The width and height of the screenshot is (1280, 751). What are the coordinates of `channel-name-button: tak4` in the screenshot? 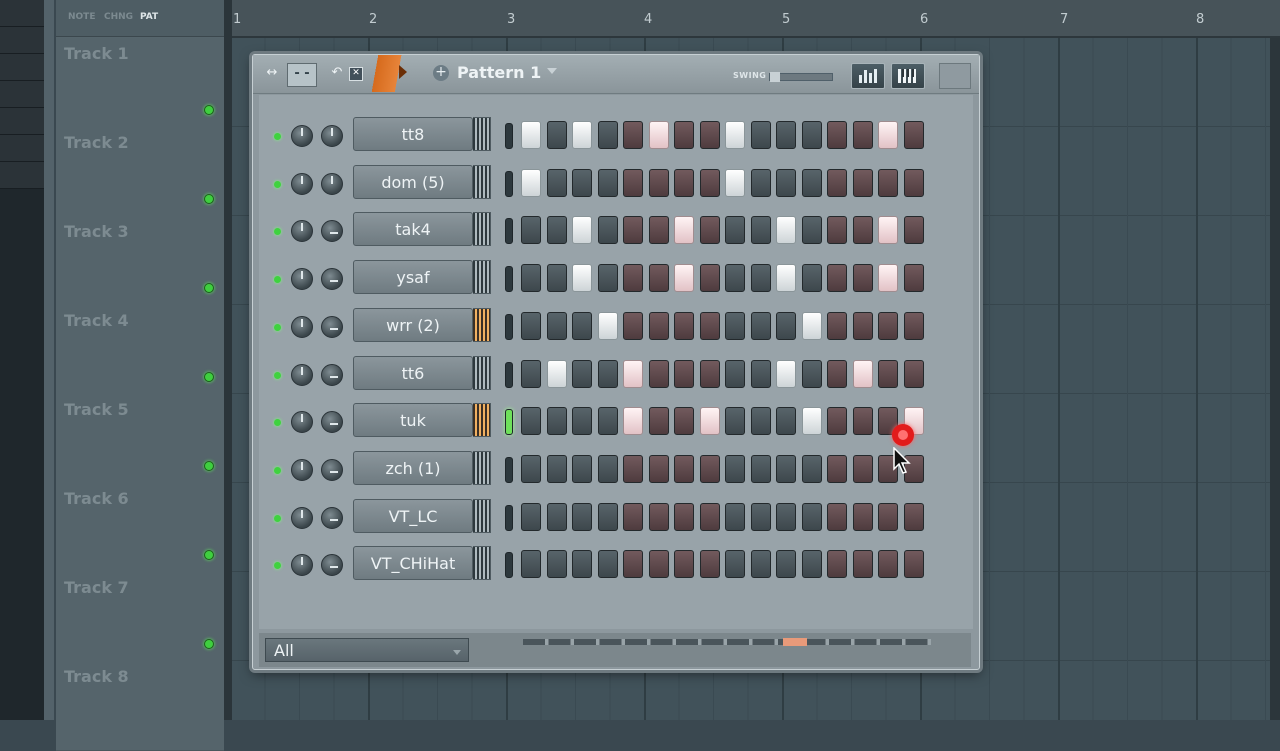 It's located at (413, 229).